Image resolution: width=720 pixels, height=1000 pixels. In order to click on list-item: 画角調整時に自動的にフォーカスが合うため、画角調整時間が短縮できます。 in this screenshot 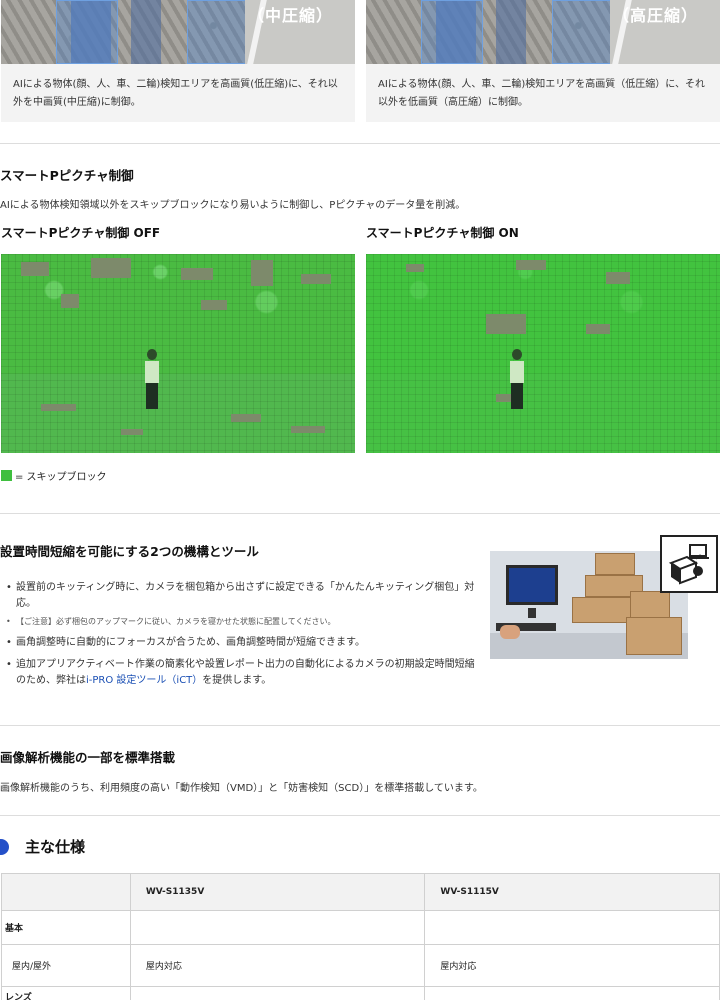, I will do `click(241, 643)`.